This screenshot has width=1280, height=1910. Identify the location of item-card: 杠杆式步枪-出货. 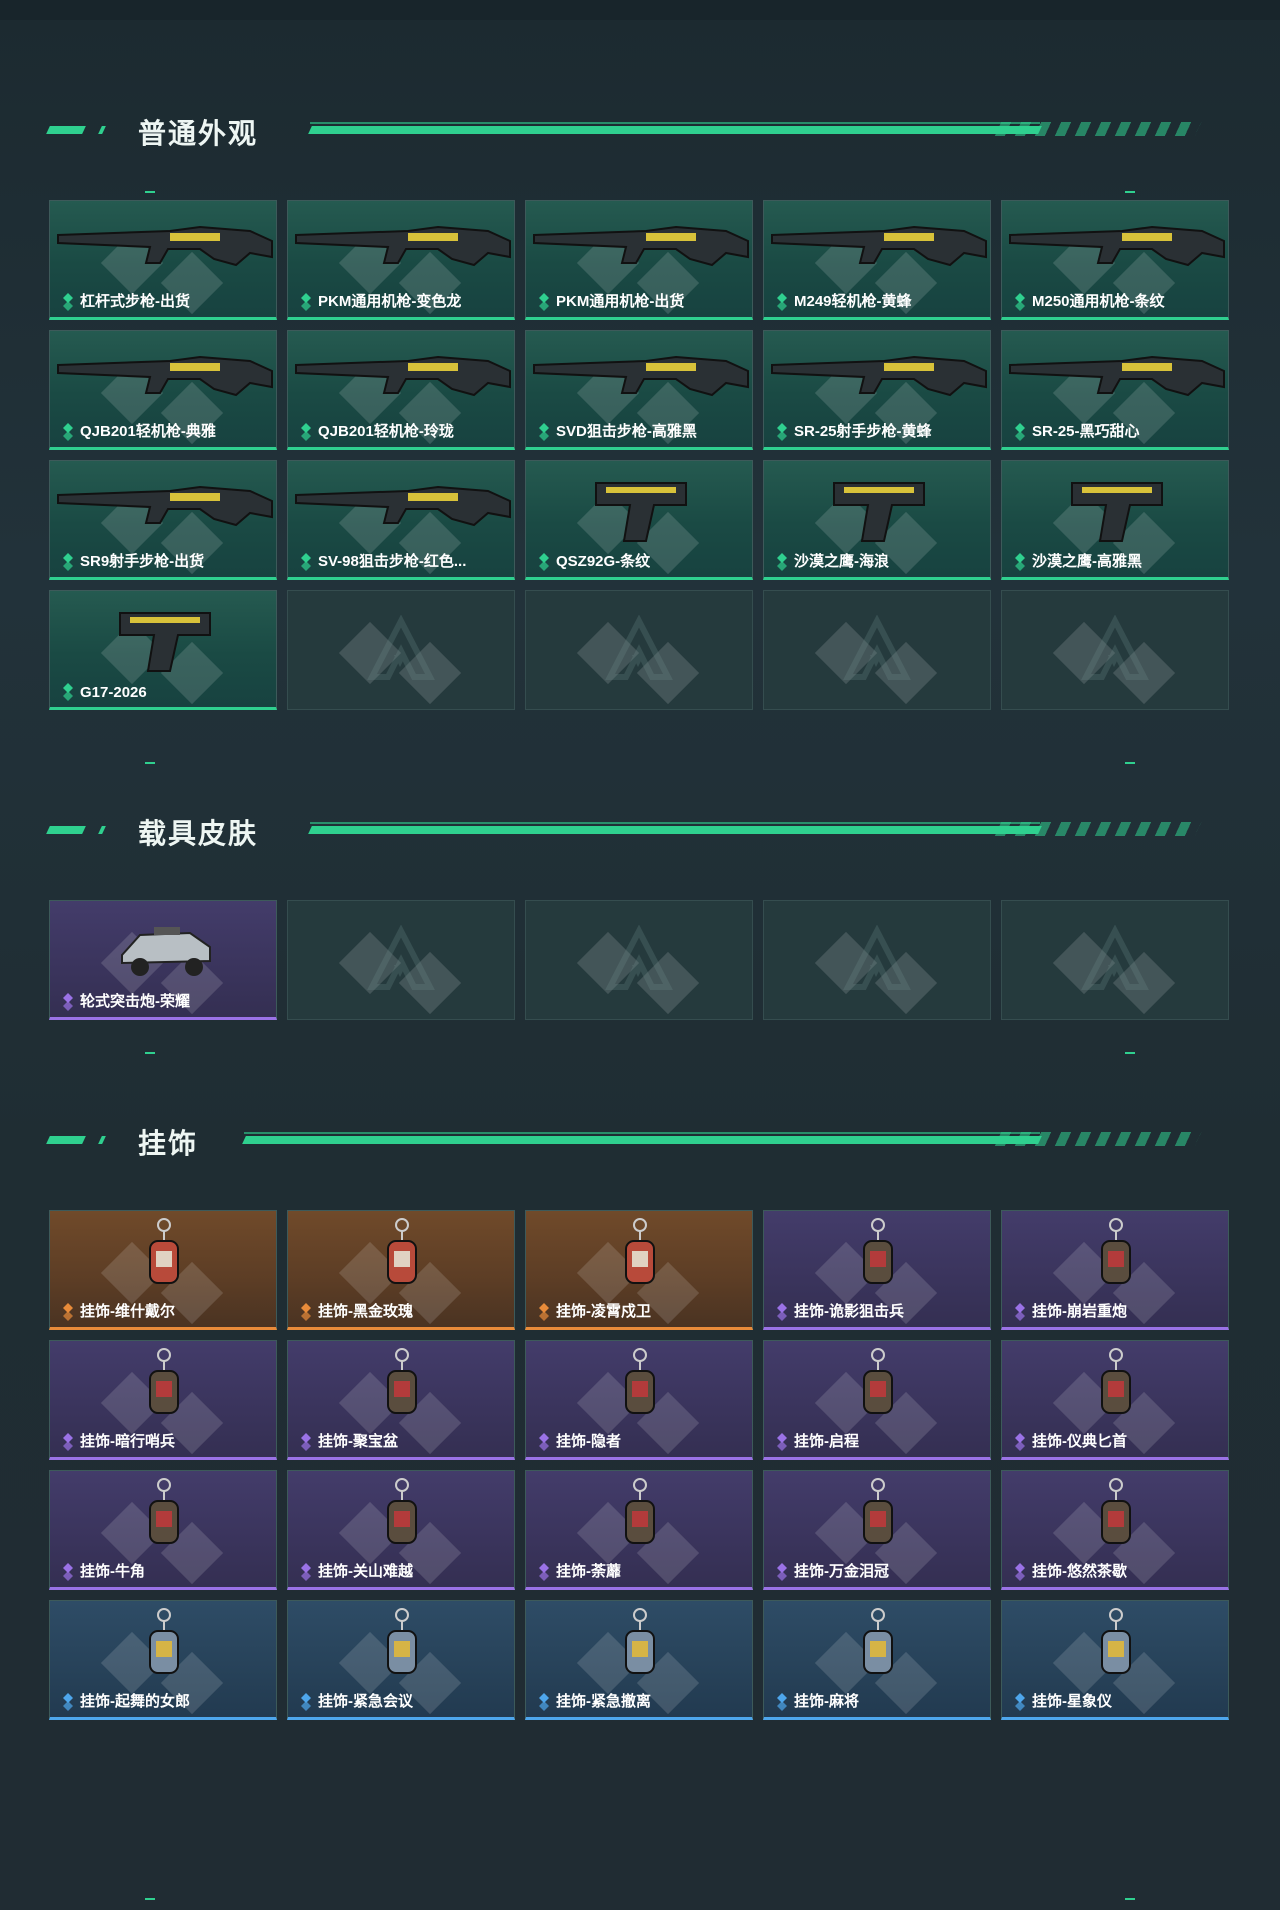
(163, 260).